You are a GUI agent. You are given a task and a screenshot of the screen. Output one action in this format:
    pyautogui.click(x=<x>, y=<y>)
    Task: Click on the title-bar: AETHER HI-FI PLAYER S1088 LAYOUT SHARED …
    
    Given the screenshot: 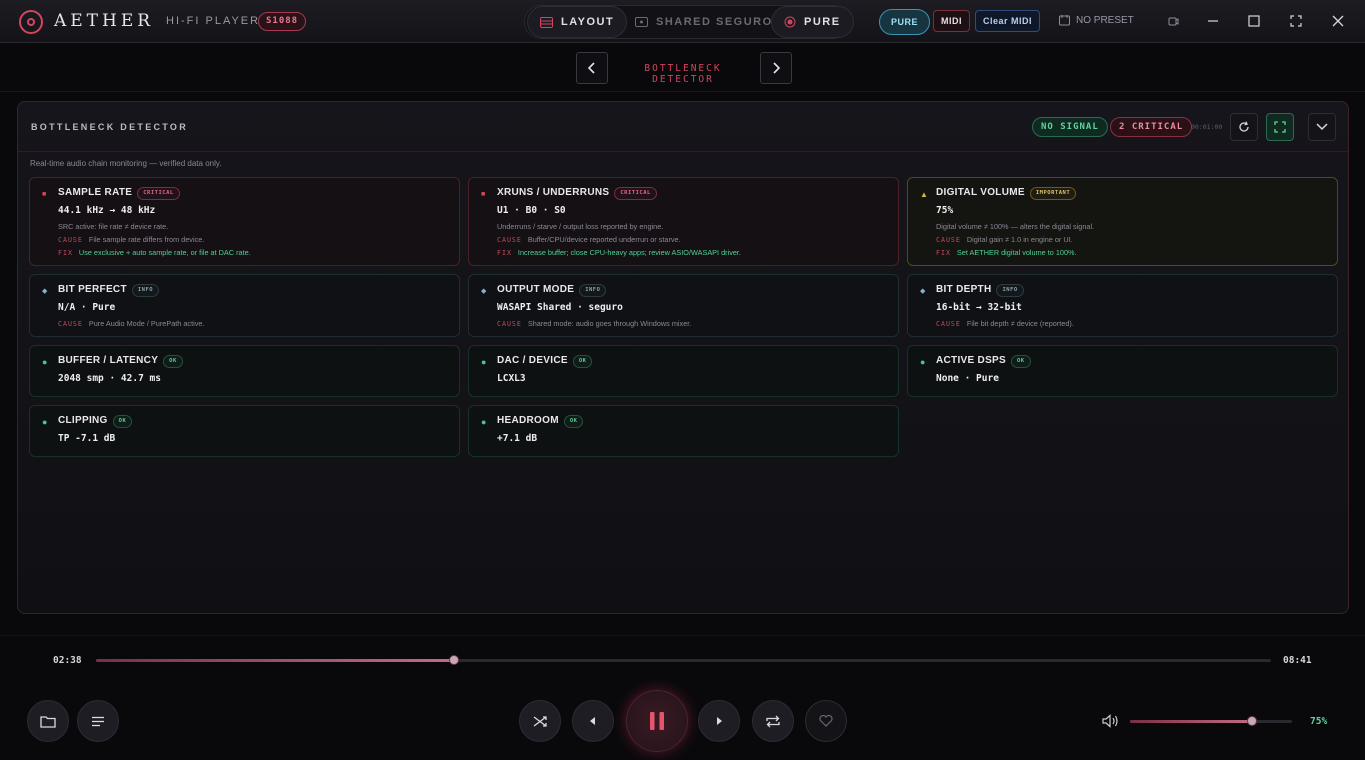 What is the action you would take?
    pyautogui.click(x=682, y=21)
    